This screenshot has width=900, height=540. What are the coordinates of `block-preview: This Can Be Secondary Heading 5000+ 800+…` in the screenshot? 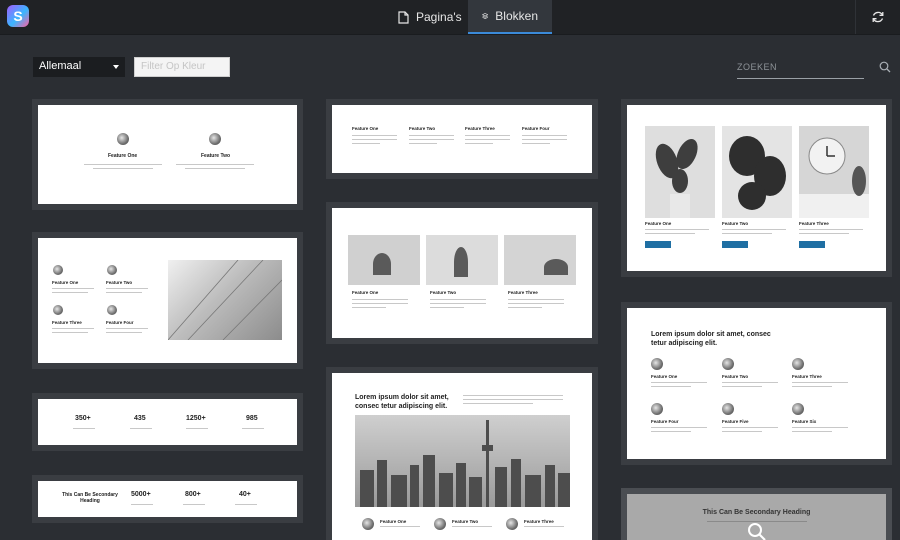 It's located at (167, 499).